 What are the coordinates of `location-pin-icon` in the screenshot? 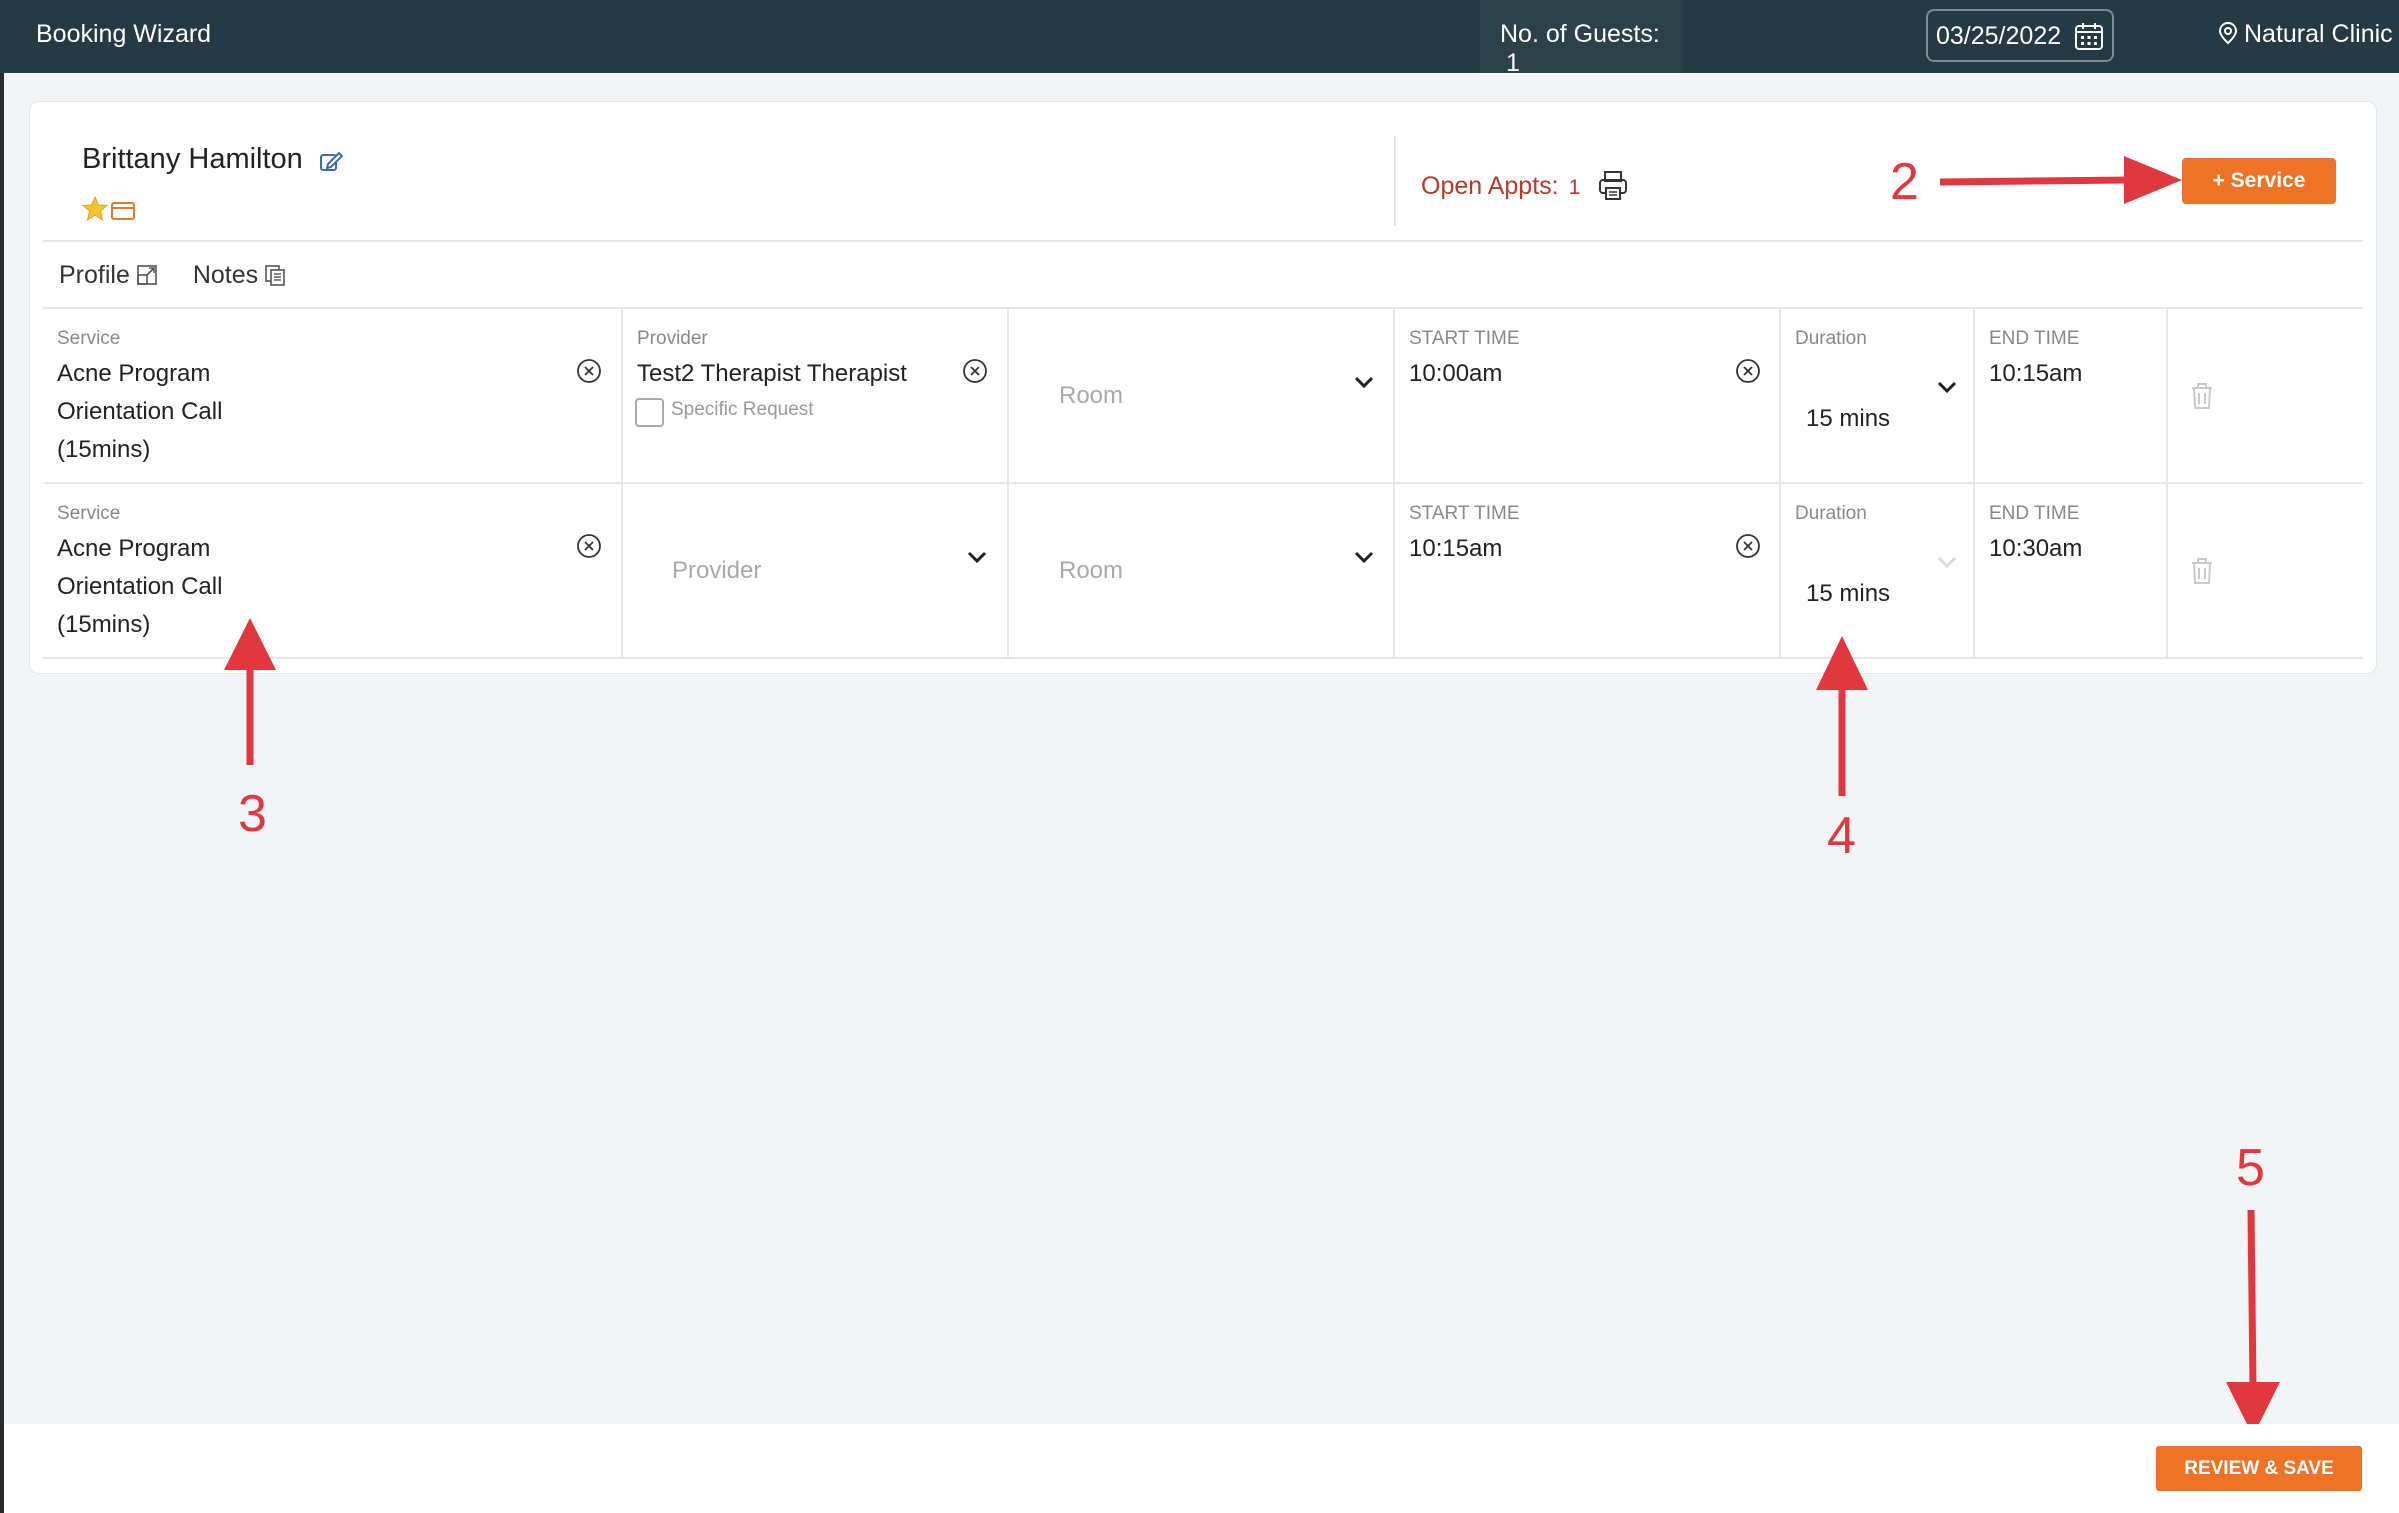 It's located at (2228, 33).